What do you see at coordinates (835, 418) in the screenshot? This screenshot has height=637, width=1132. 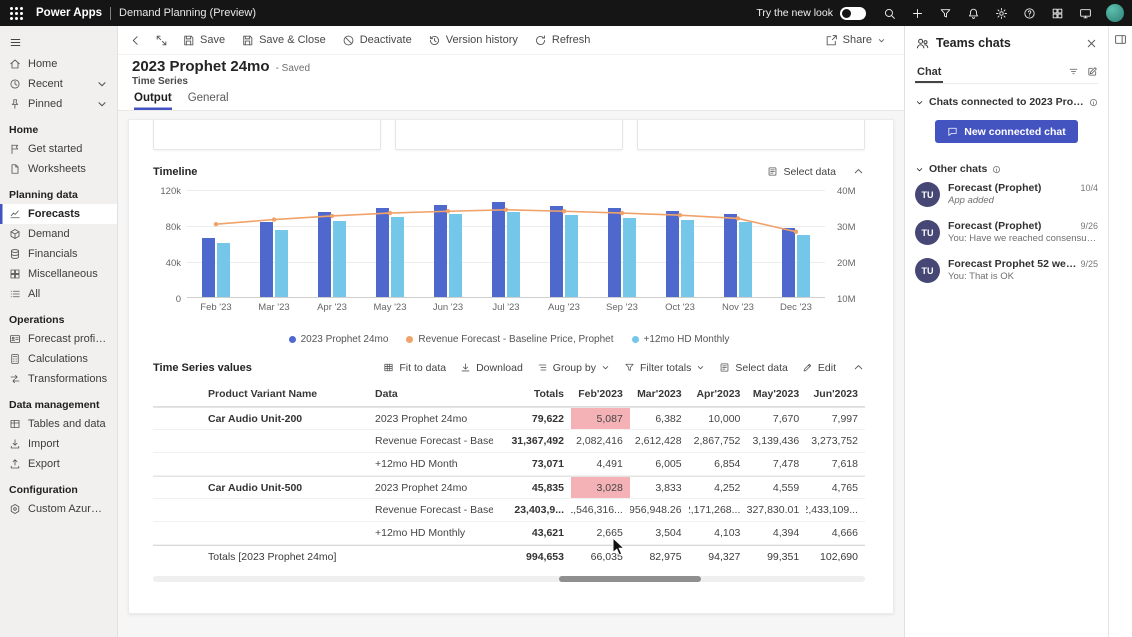 I see `value-cell: 7,997` at bounding box center [835, 418].